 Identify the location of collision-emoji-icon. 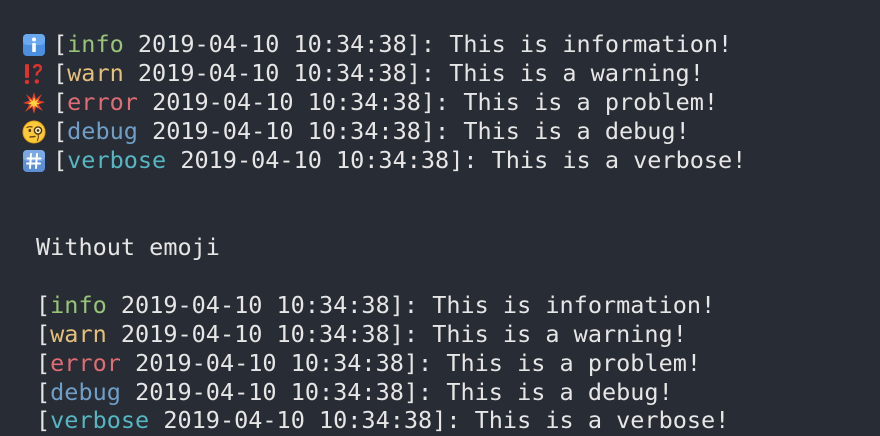
(35, 103).